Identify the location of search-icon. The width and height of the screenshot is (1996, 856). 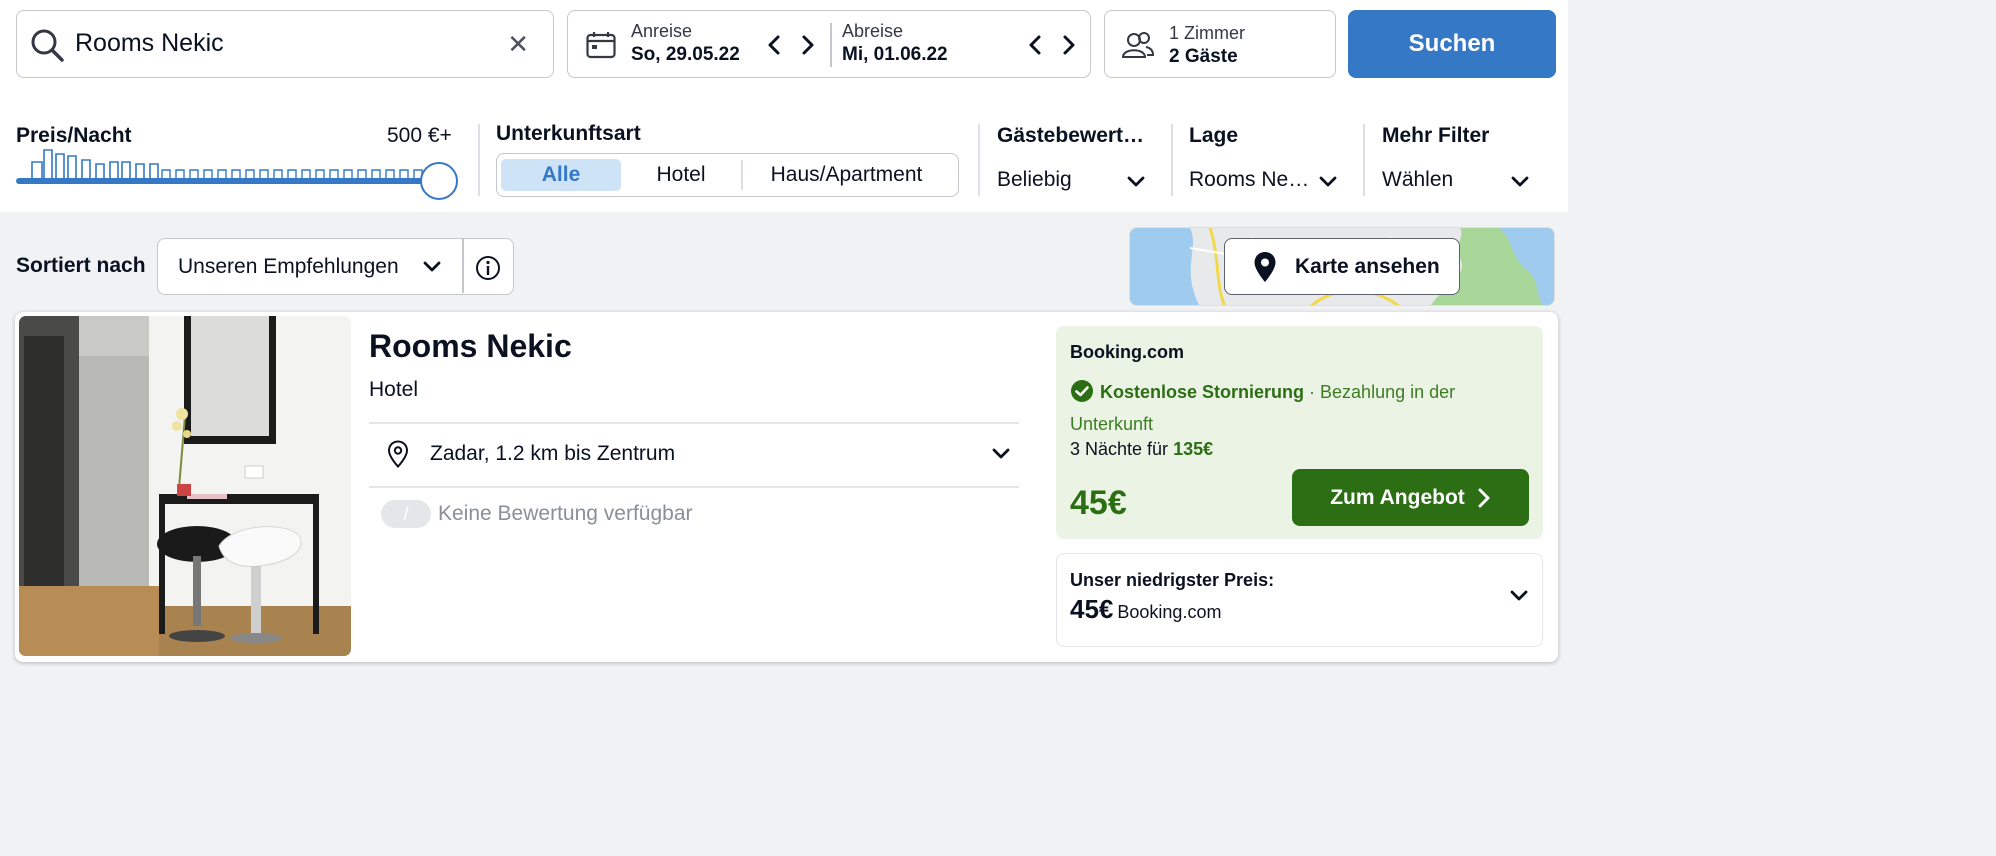
(47, 47).